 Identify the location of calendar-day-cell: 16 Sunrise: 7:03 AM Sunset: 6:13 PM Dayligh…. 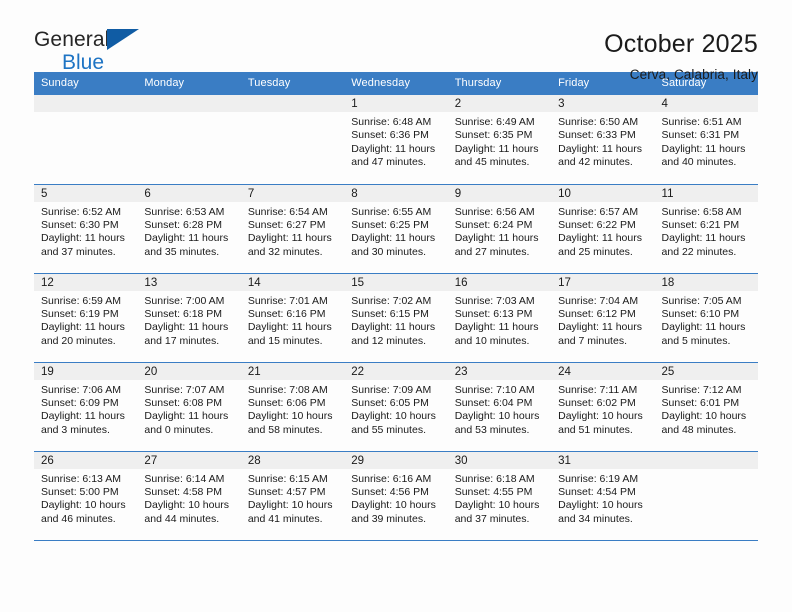
(499, 318).